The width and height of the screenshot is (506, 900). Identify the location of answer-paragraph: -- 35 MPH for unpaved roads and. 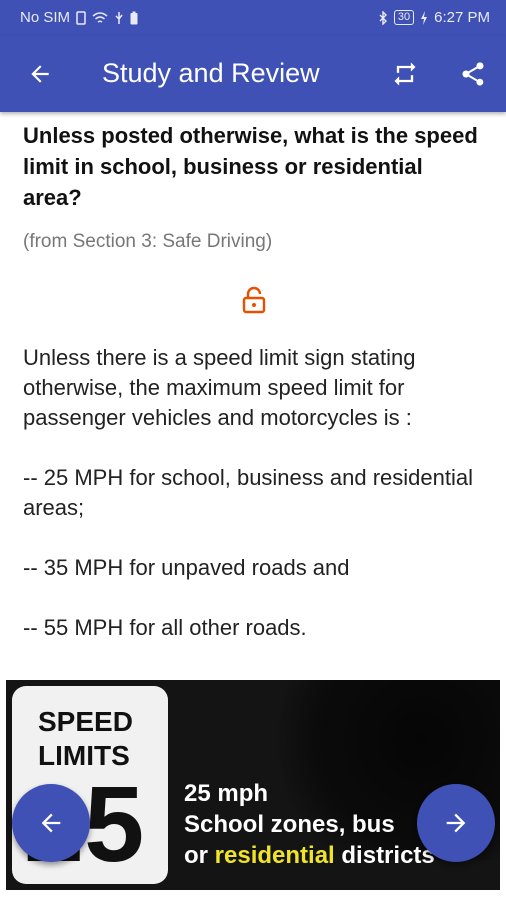
(186, 567).